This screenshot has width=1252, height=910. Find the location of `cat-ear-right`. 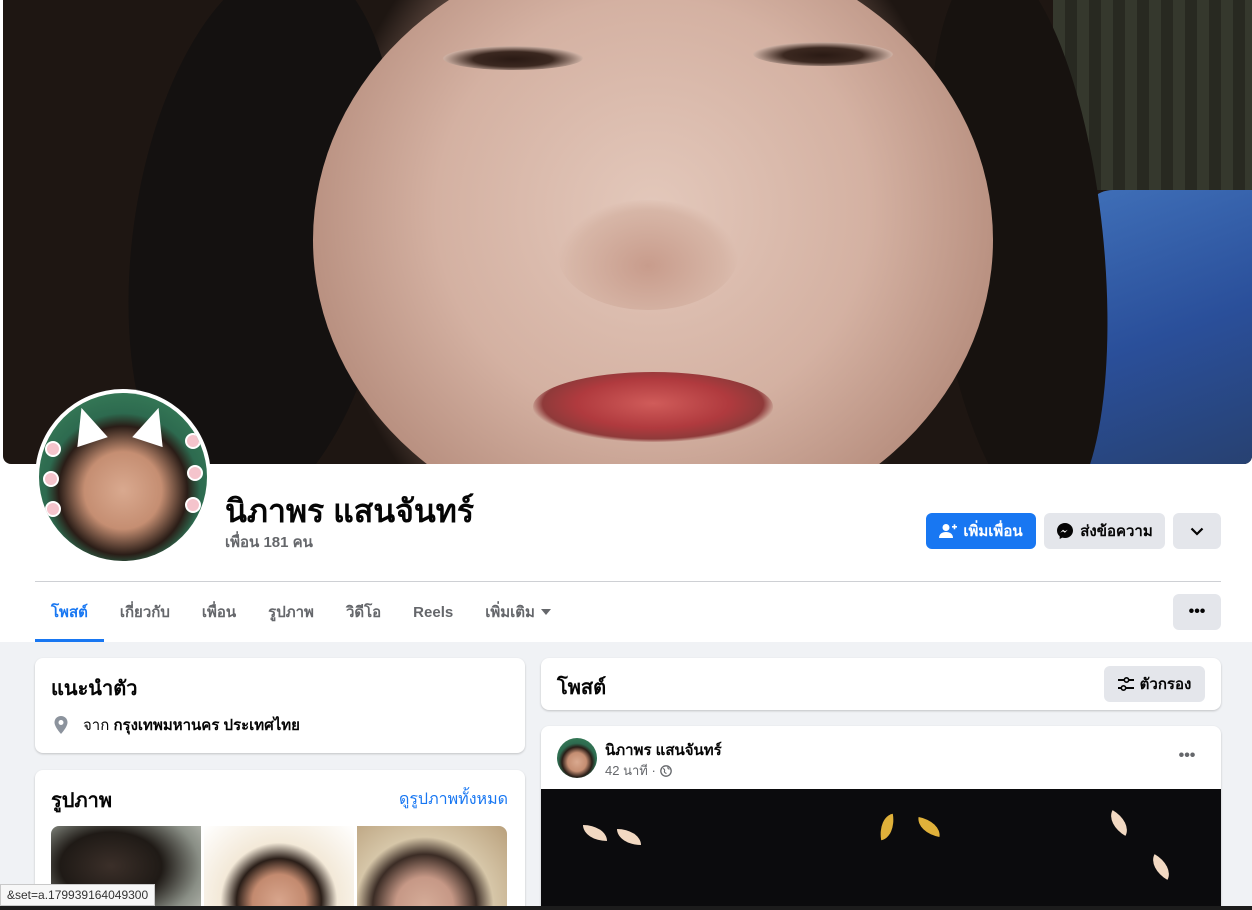

cat-ear-right is located at coordinates (153, 425).